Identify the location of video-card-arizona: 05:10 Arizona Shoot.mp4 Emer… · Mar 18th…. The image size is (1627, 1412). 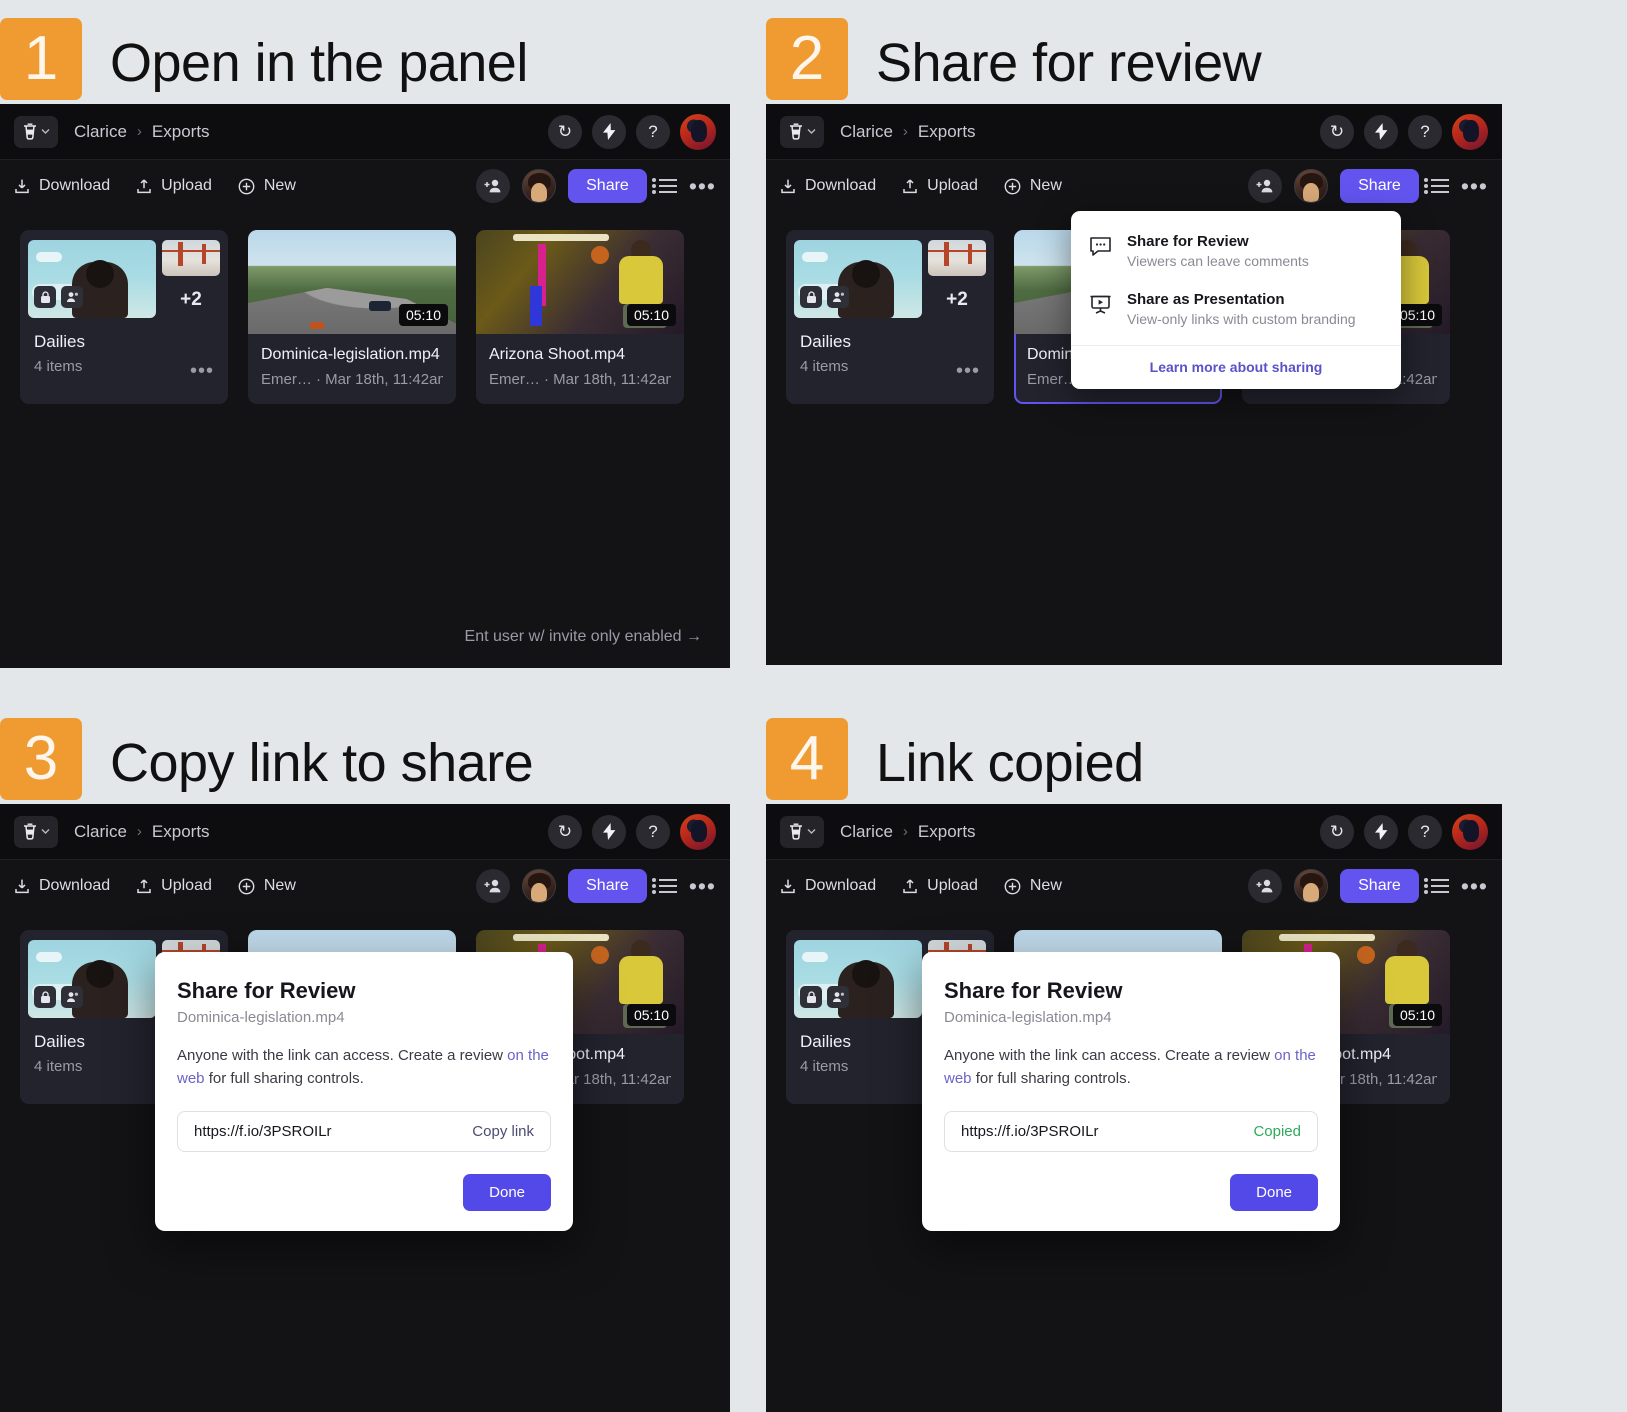
(580, 317).